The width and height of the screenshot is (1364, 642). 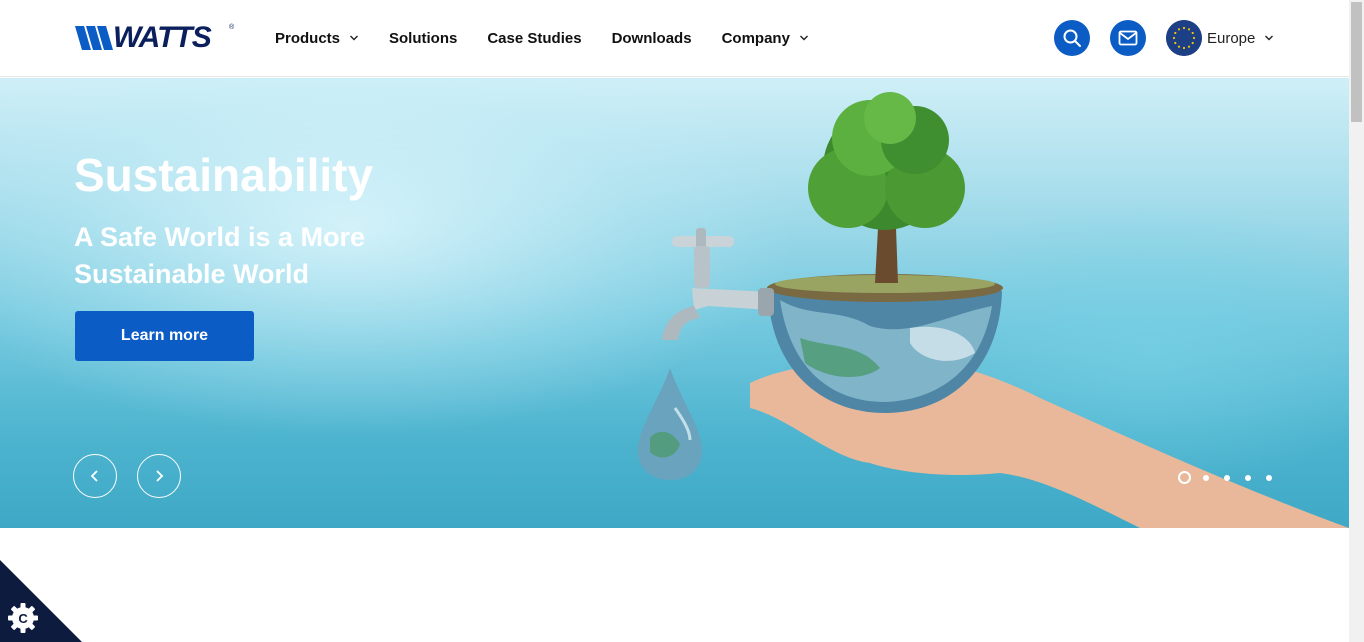 I want to click on learn-more-button: Learn more, so click(x=164, y=336).